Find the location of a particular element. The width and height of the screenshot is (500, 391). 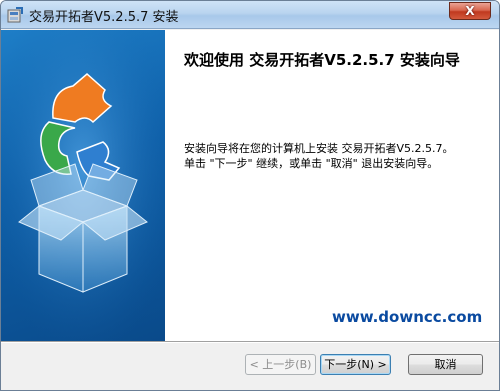

installer-icon is located at coordinates (15, 15).